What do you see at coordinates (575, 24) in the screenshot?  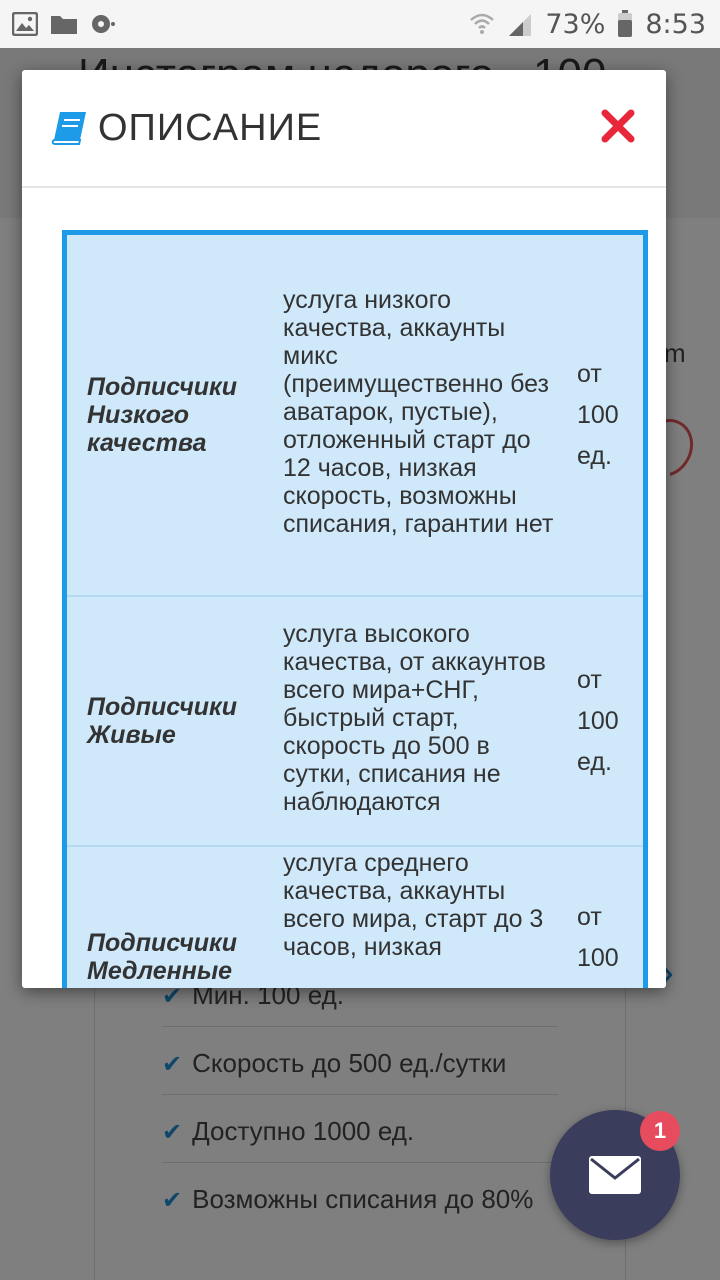 I see `battery-percent: 73%` at bounding box center [575, 24].